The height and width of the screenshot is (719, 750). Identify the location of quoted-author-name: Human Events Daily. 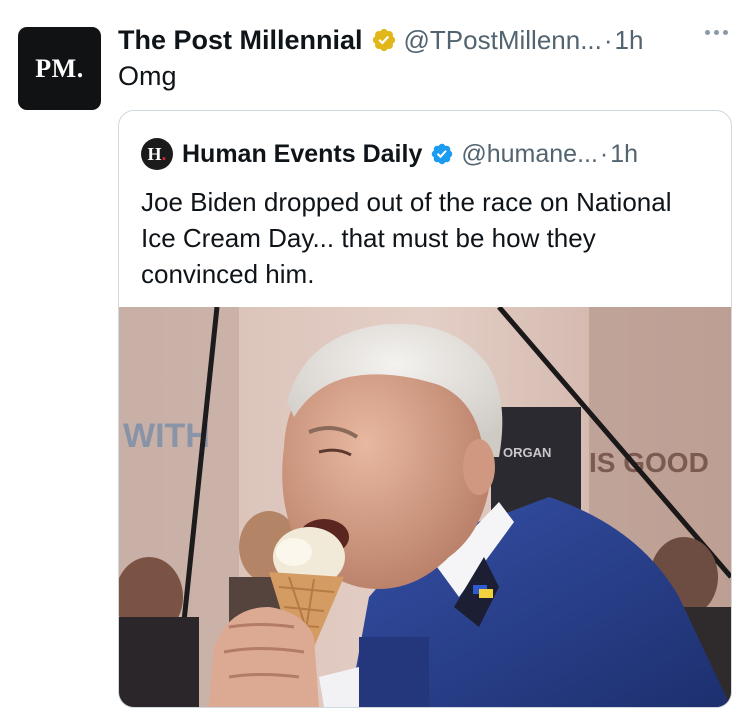
(302, 154).